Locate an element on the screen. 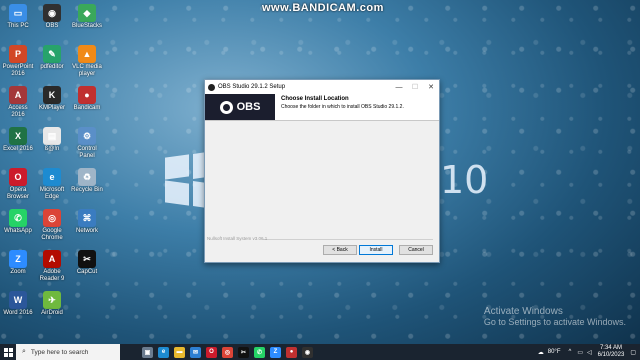 The width and height of the screenshot is (640, 360). desktop-icon-label: pdfeditor is located at coordinates (52, 67).